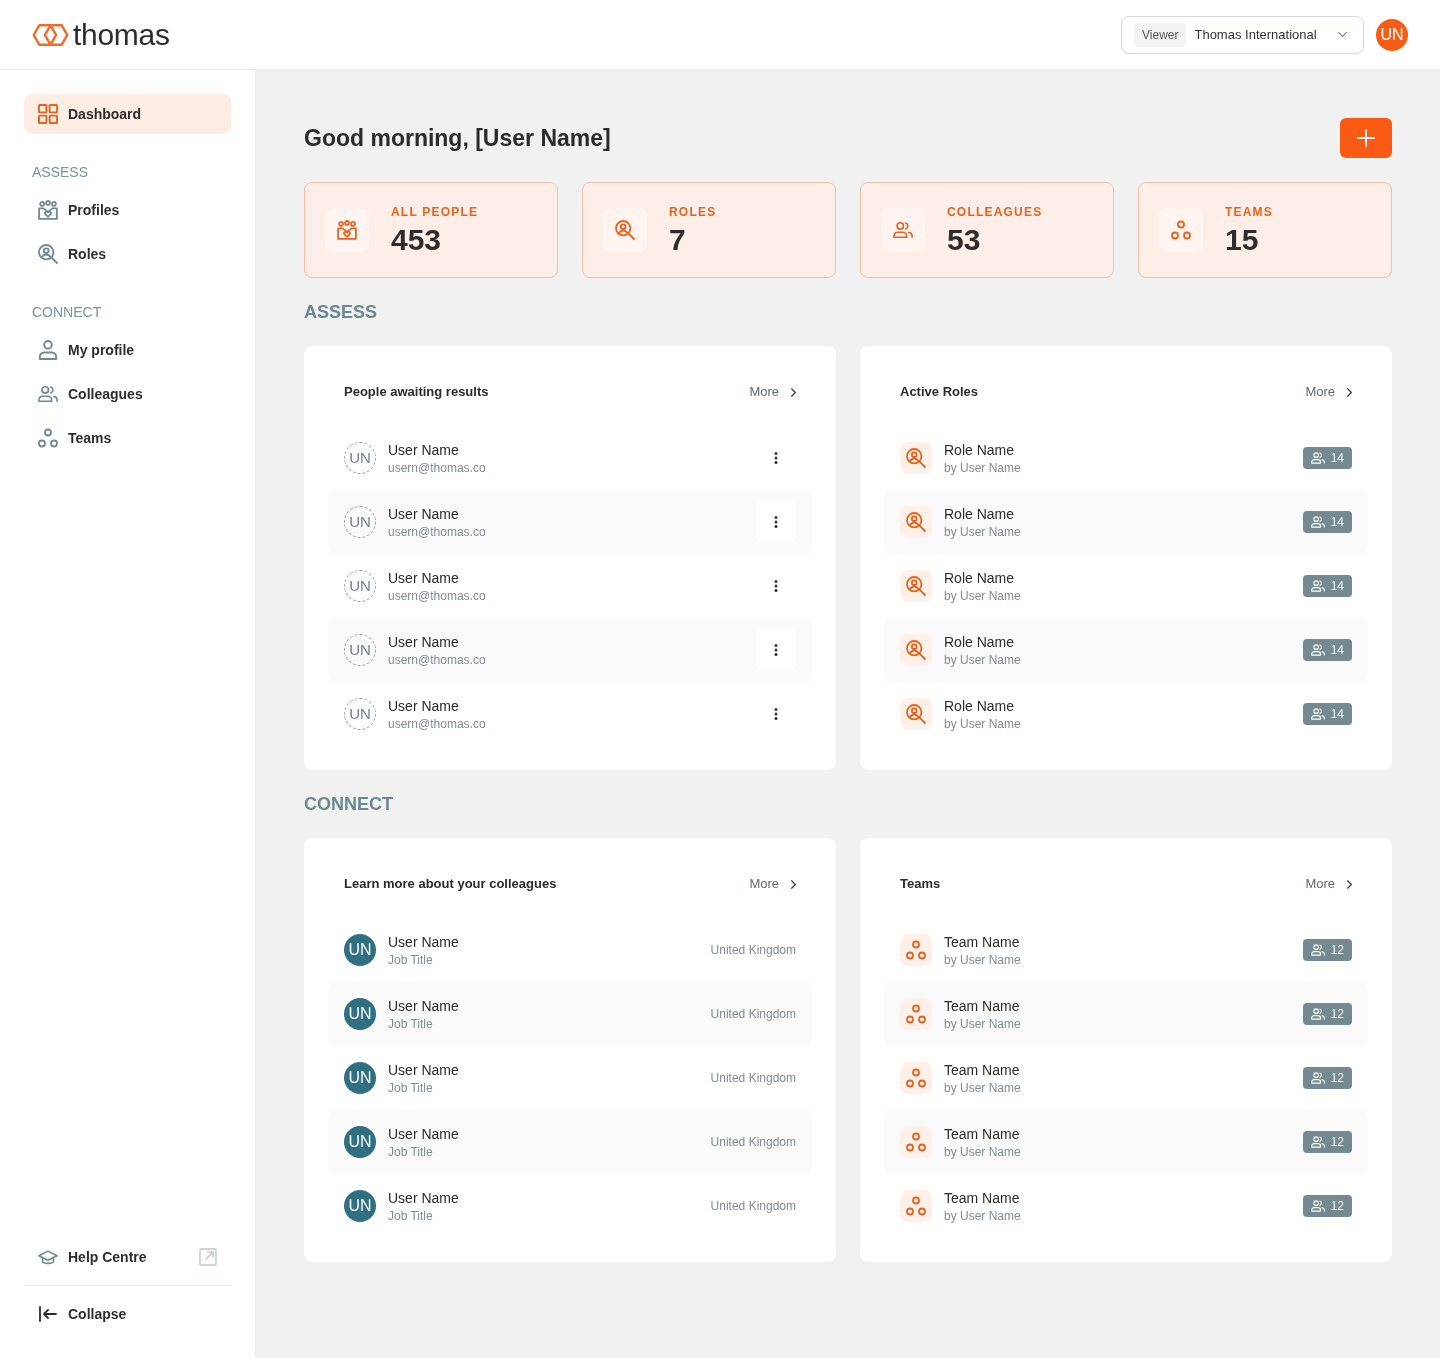  I want to click on stat-card: ALL PEOPLE 453, so click(431, 230).